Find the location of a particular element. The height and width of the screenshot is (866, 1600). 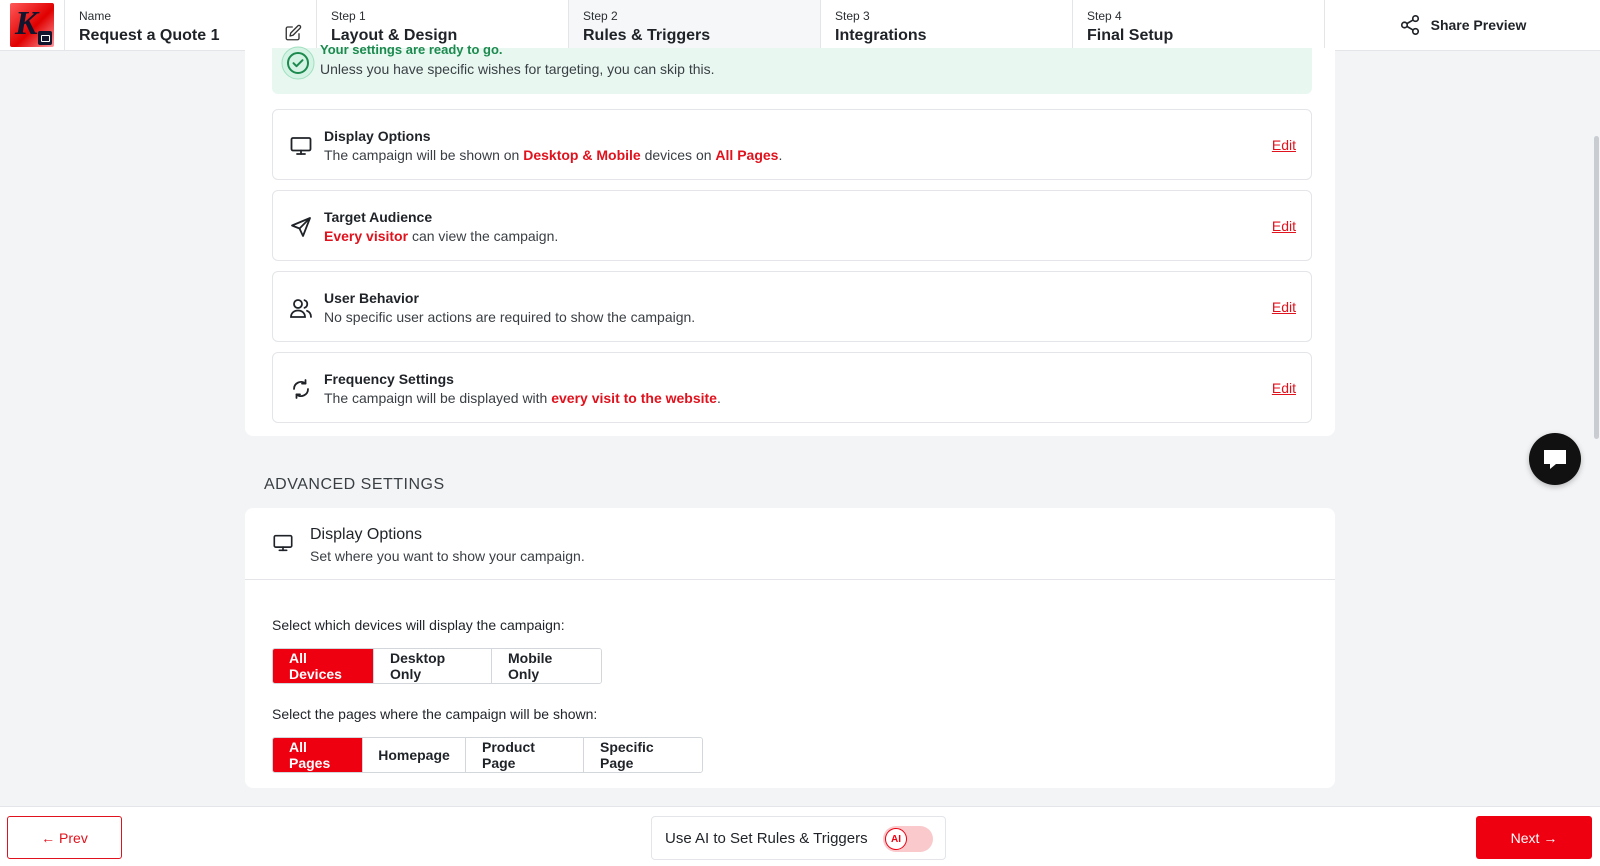

row-title: Frequency Settings is located at coordinates (389, 379).